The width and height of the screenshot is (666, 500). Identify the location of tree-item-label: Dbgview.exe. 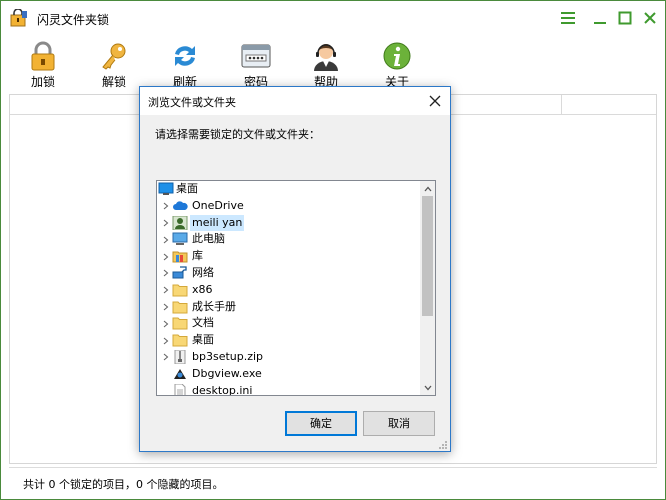
(227, 373).